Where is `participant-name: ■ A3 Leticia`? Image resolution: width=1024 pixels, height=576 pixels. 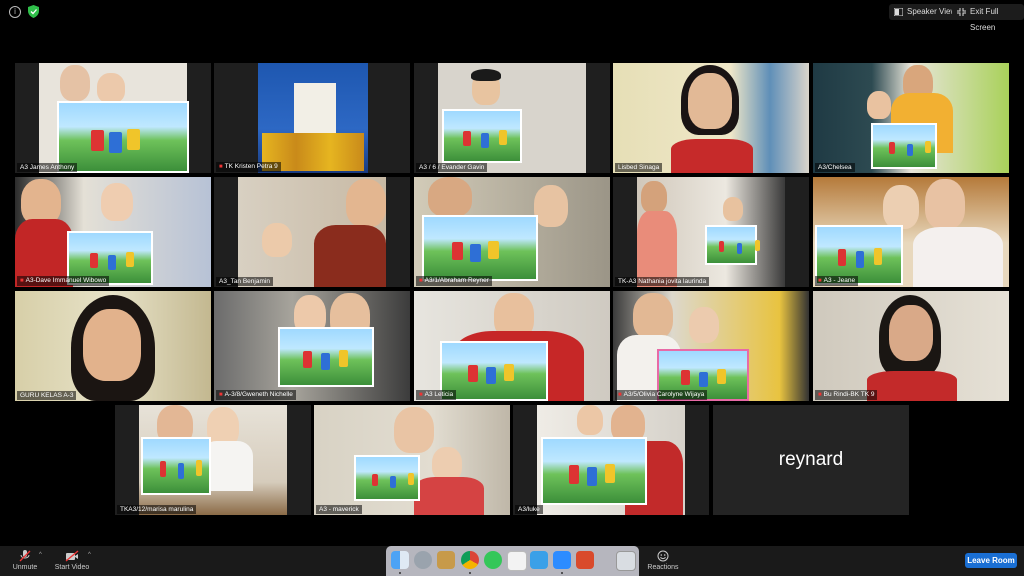 participant-name: ■ A3 Leticia is located at coordinates (436, 395).